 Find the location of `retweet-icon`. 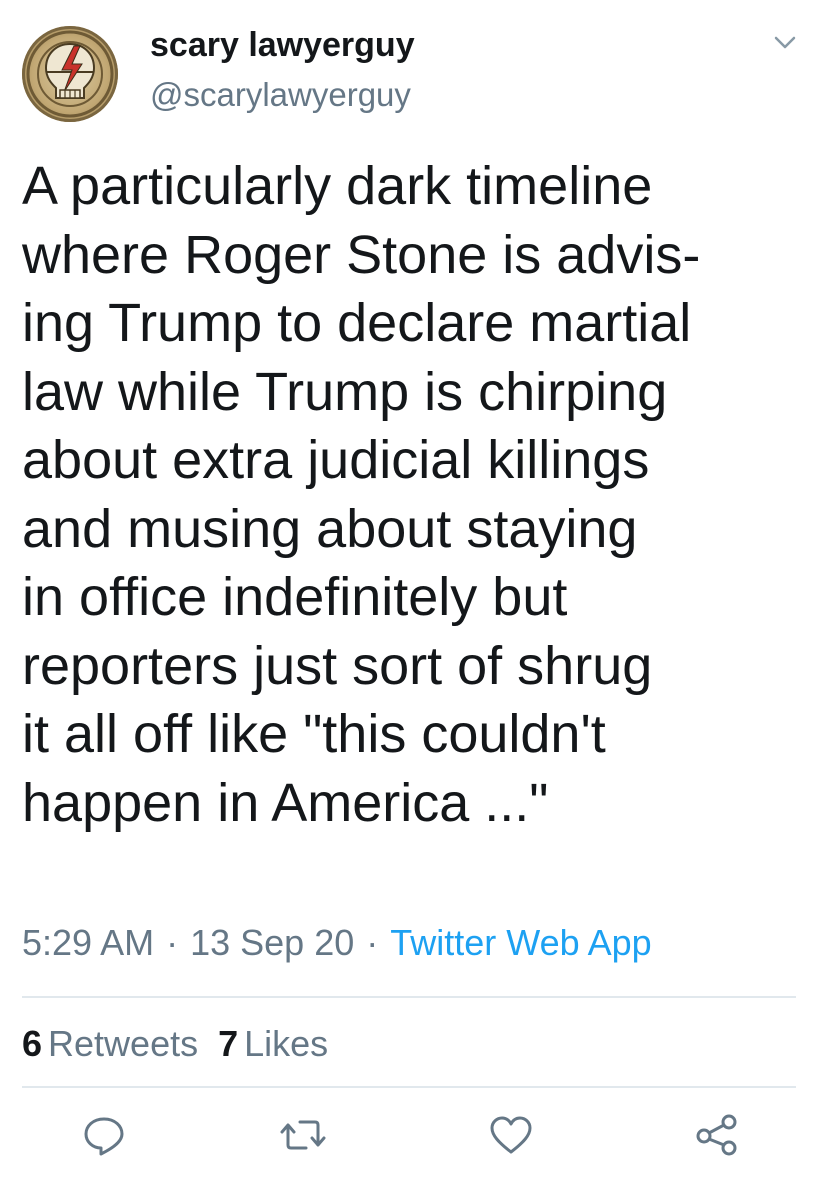

retweet-icon is located at coordinates (303, 1135).